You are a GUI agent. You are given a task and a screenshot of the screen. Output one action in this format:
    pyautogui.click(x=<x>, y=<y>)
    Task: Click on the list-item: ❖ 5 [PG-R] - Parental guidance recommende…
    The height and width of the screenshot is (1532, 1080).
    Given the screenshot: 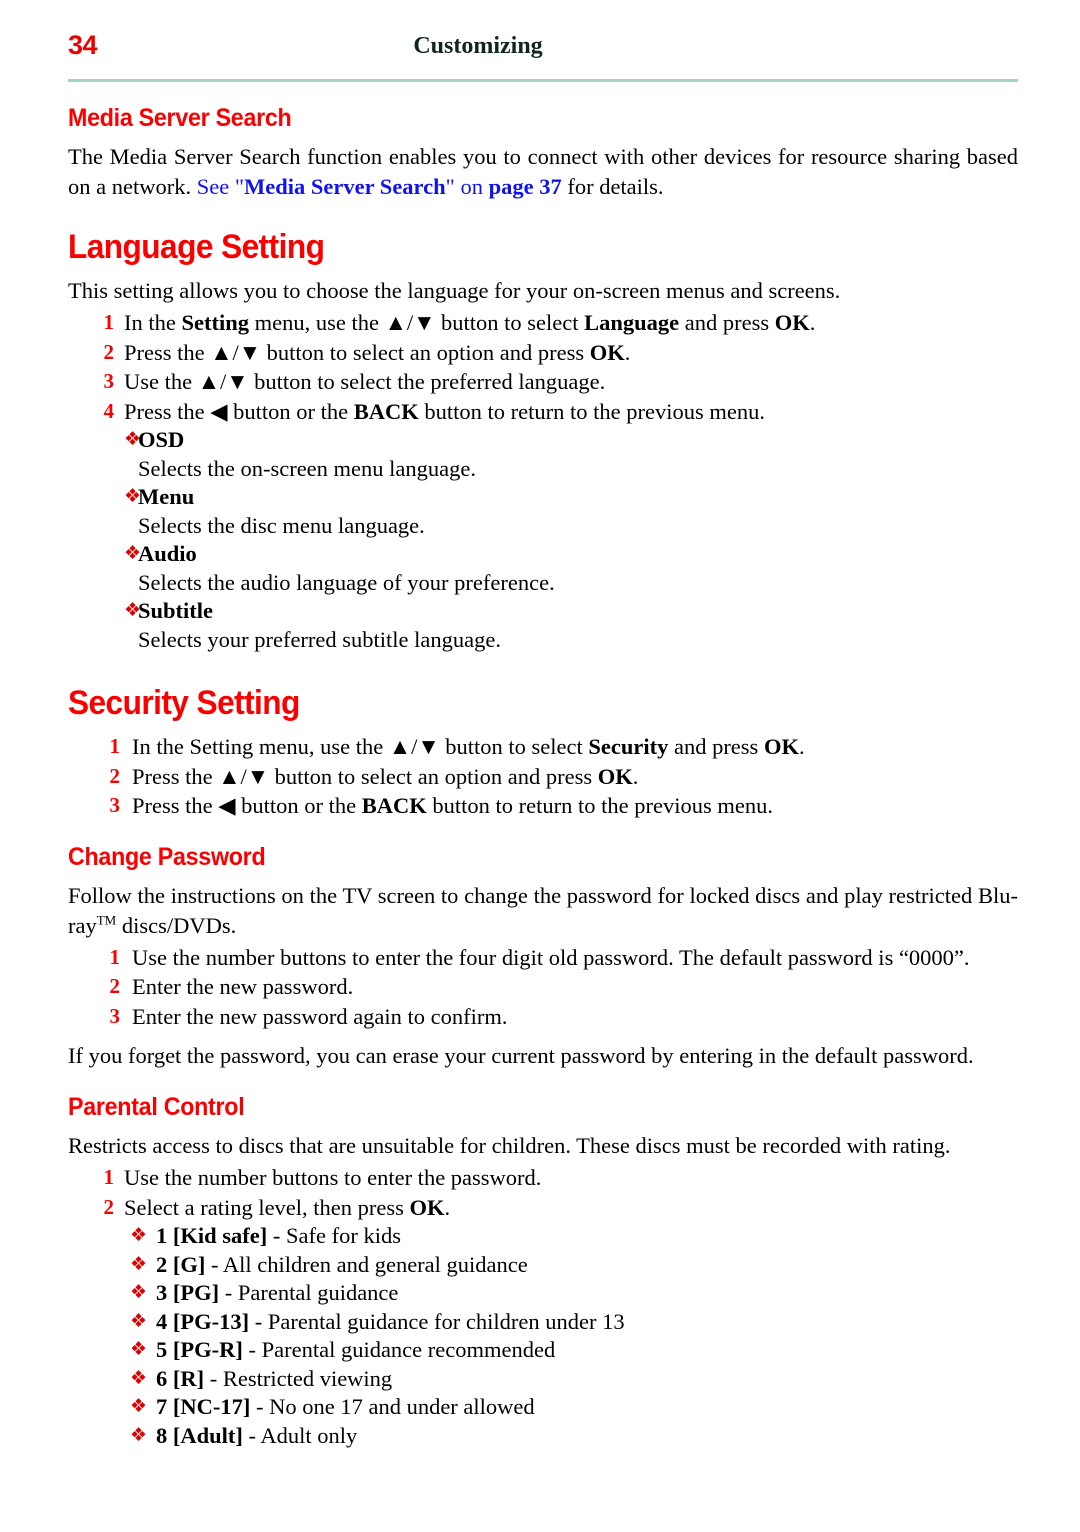 What is the action you would take?
    pyautogui.click(x=543, y=1350)
    